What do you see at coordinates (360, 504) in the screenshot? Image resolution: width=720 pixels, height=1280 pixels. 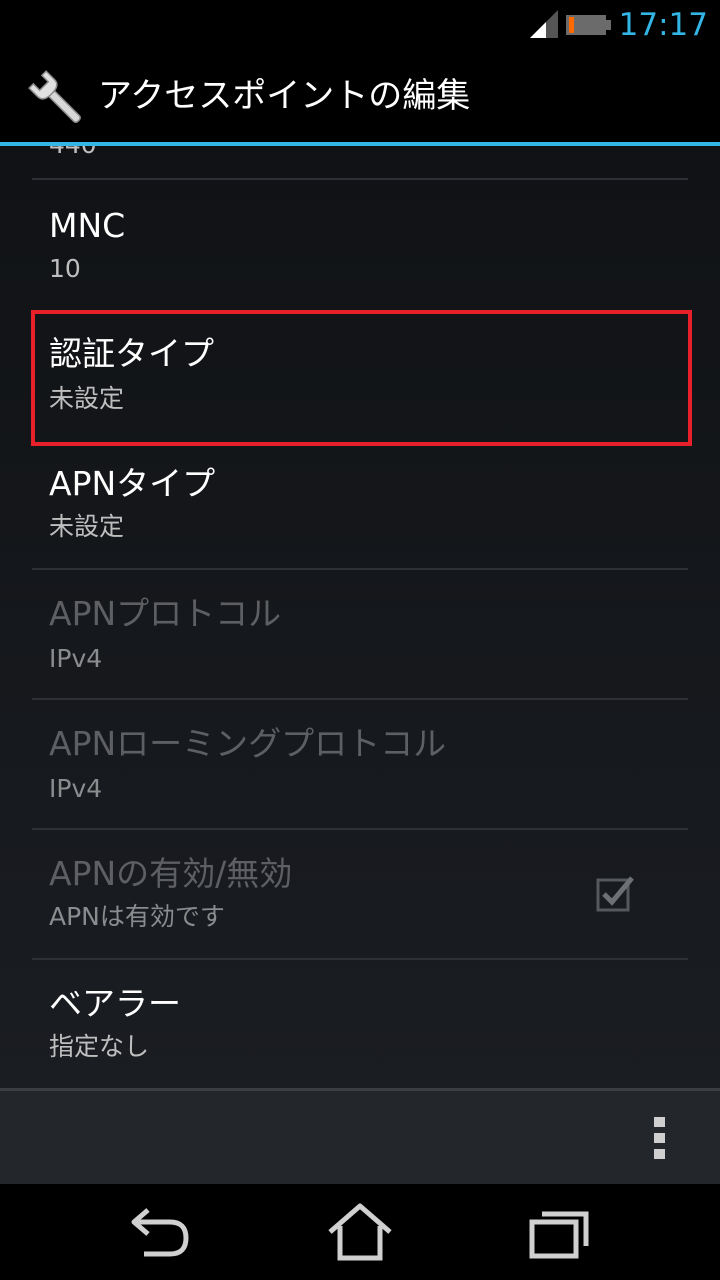 I see `pref-item-apn-type: APNタイプ 未設定` at bounding box center [360, 504].